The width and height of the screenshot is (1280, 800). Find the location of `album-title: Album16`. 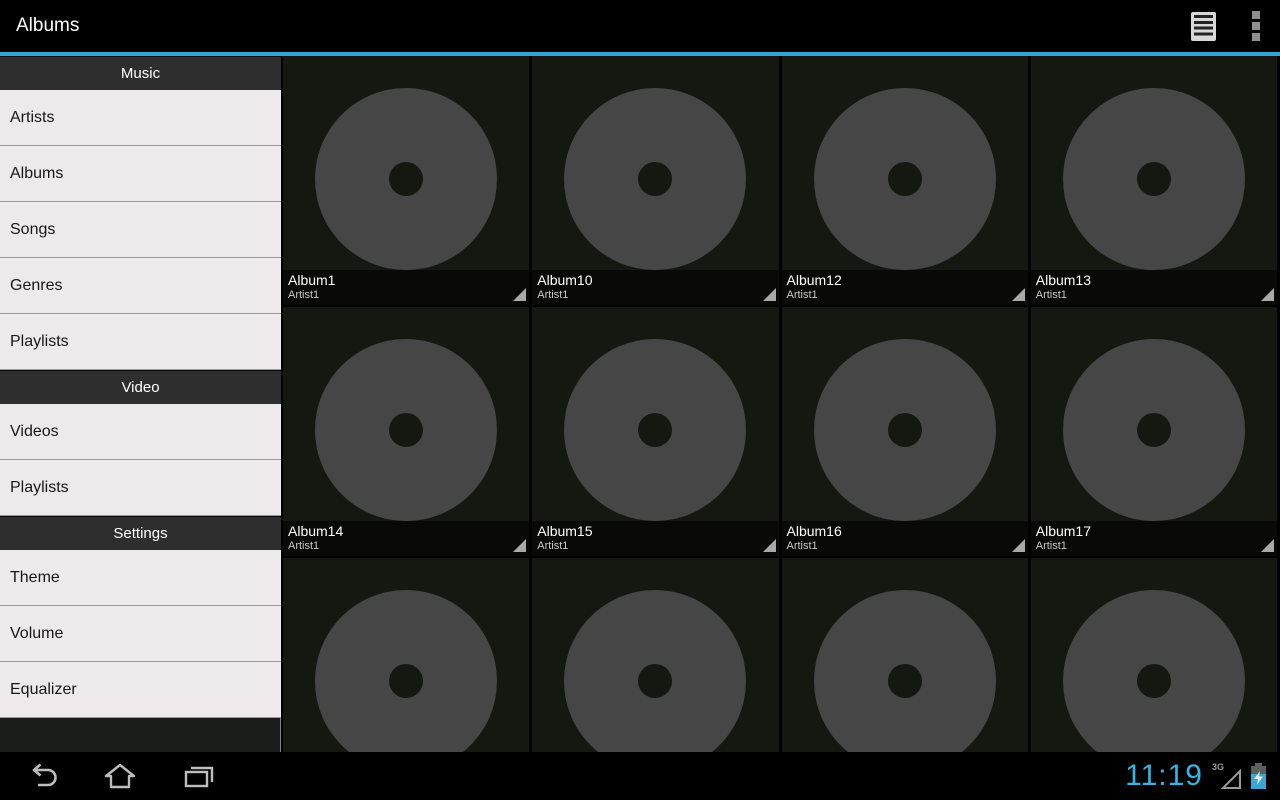

album-title: Album16 is located at coordinates (814, 531).